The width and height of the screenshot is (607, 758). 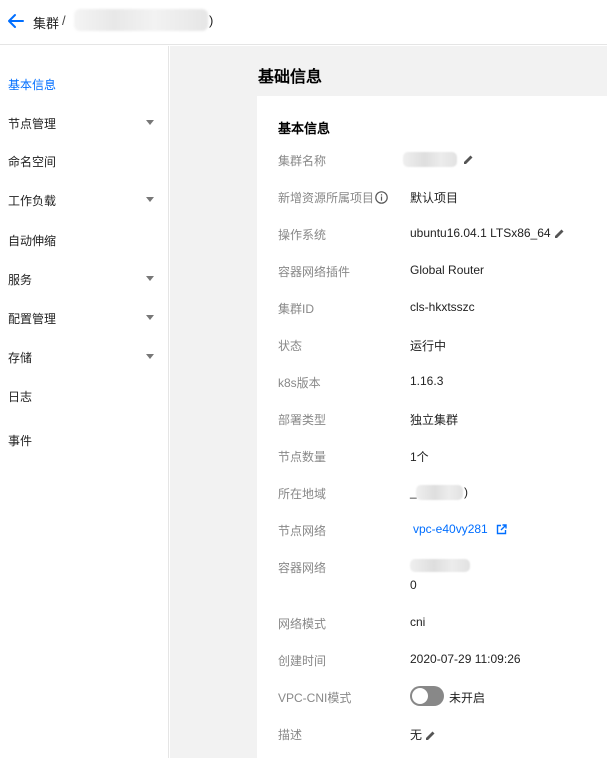 I want to click on field-cluster-name: 集群名称, so click(x=432, y=159).